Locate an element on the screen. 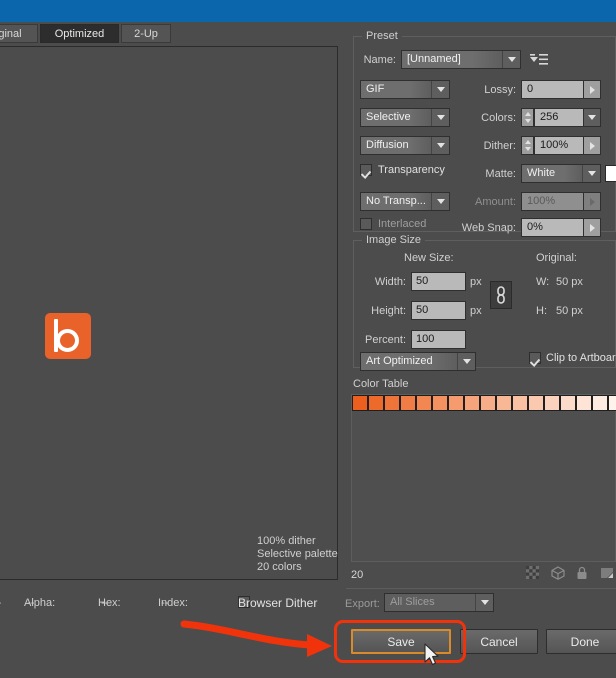  lossy-value: 0 is located at coordinates (552, 89).